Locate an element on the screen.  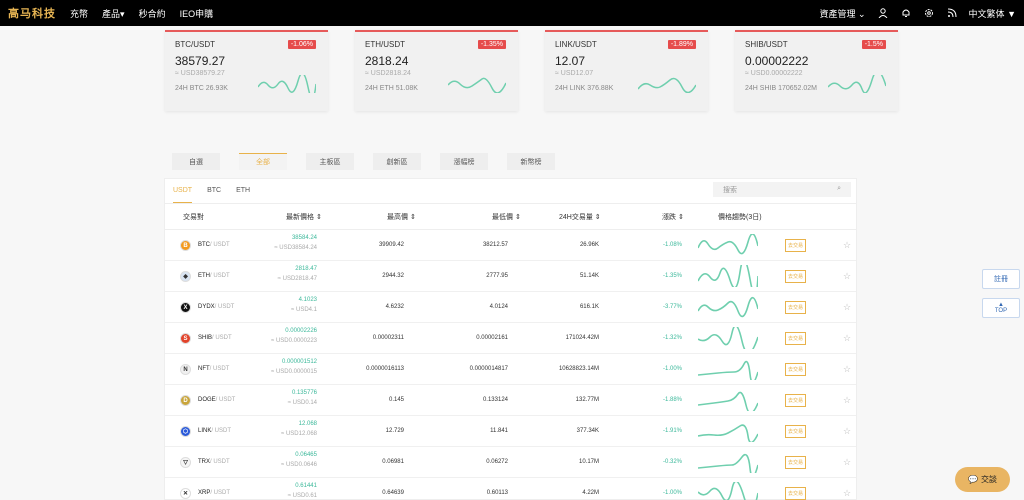
trx-icon: ▽ is located at coordinates (185, 462).